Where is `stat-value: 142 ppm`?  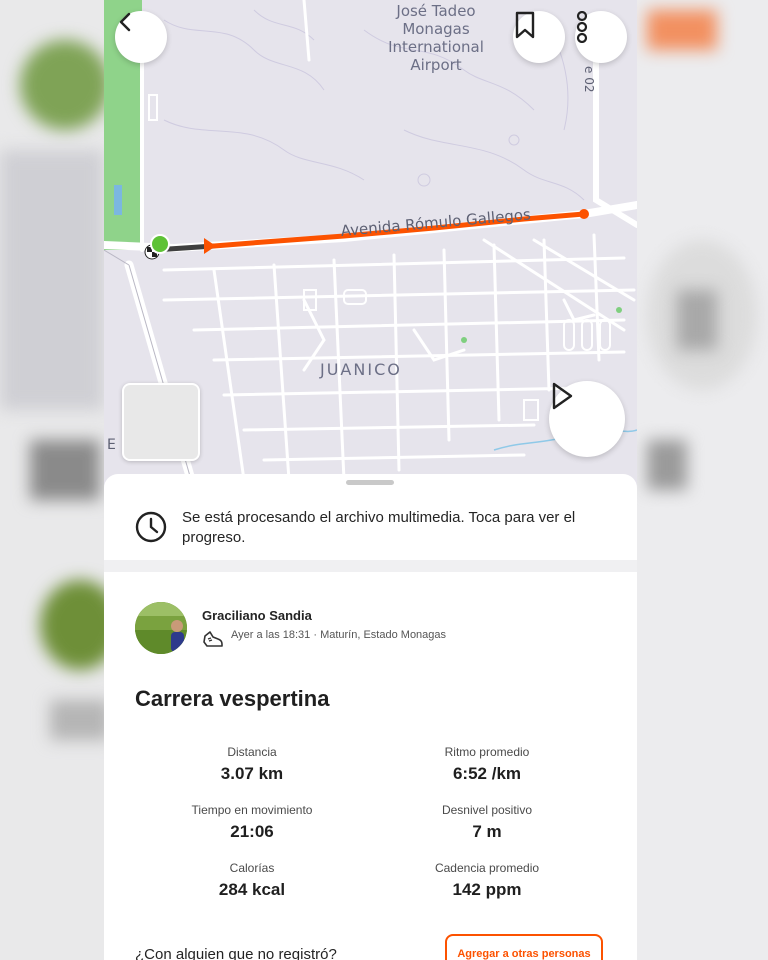 stat-value: 142 ppm is located at coordinates (487, 889).